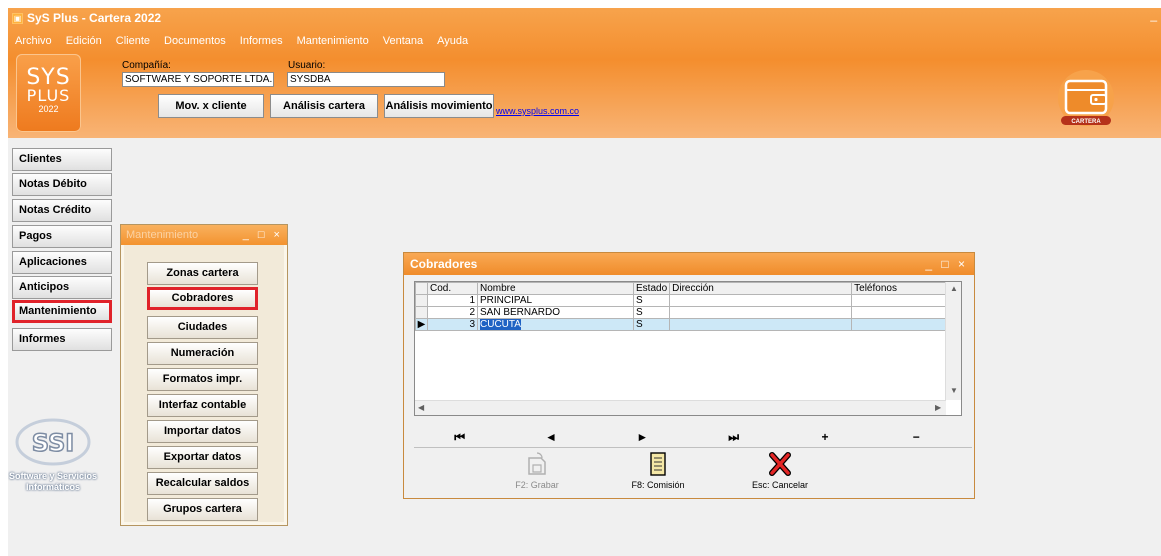 The image size is (1161, 556). I want to click on company-label: Compañía:, so click(146, 65).